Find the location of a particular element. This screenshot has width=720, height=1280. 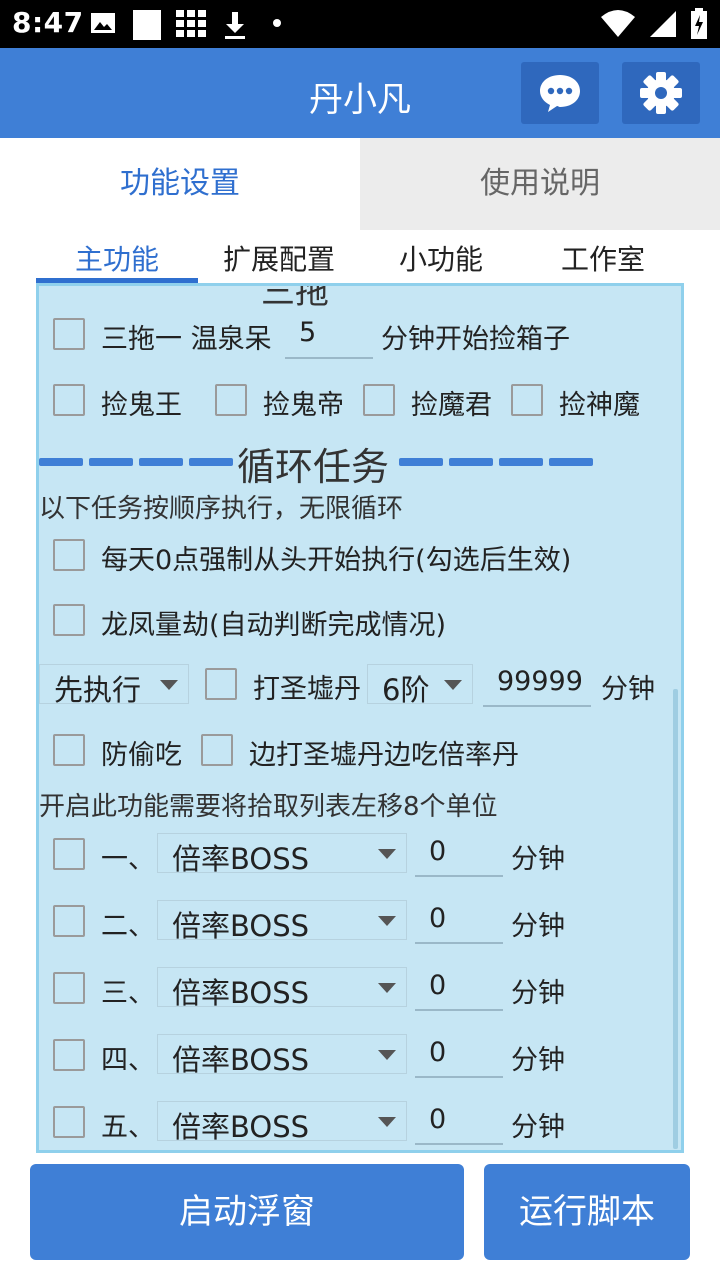

boss-row: 二、 倍率BOSS 0 分钟 is located at coordinates (359, 923).